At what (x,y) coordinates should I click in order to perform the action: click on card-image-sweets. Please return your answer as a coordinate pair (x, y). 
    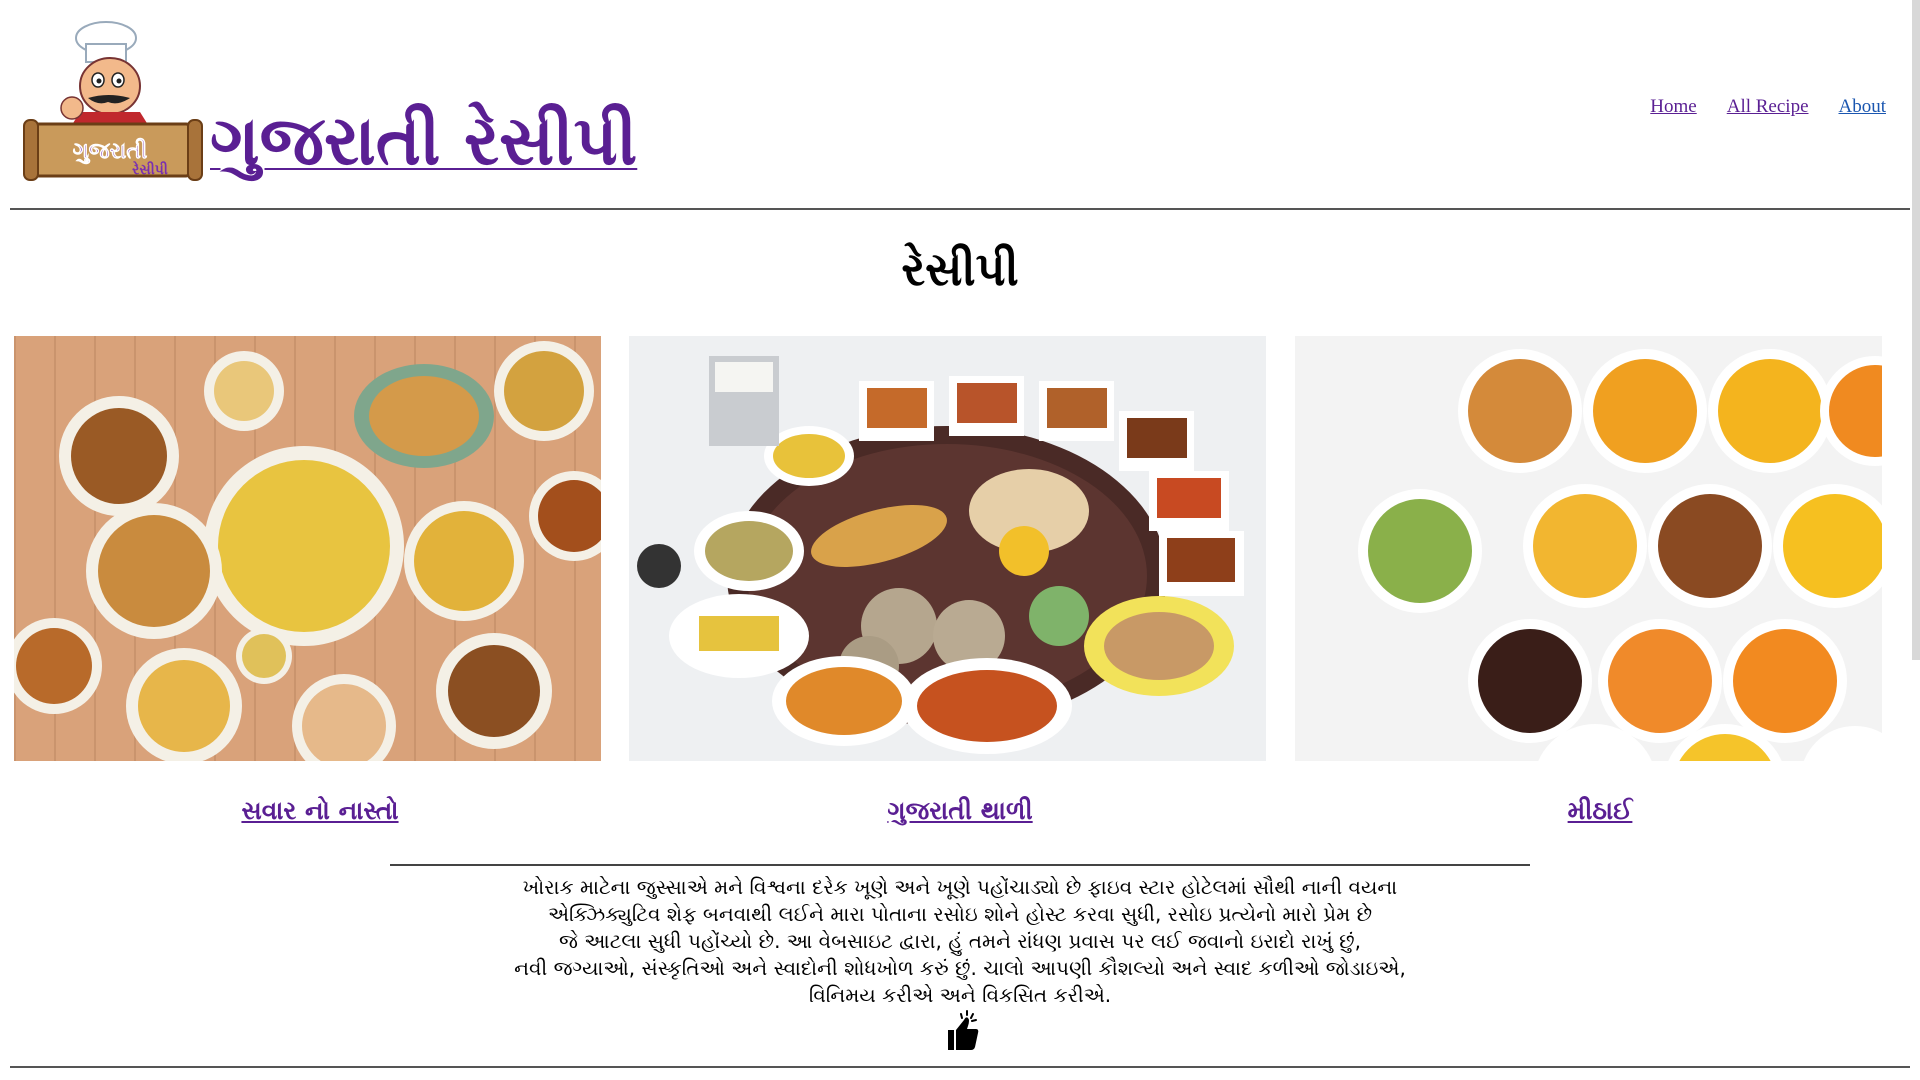
    Looking at the image, I should click on (1588, 548).